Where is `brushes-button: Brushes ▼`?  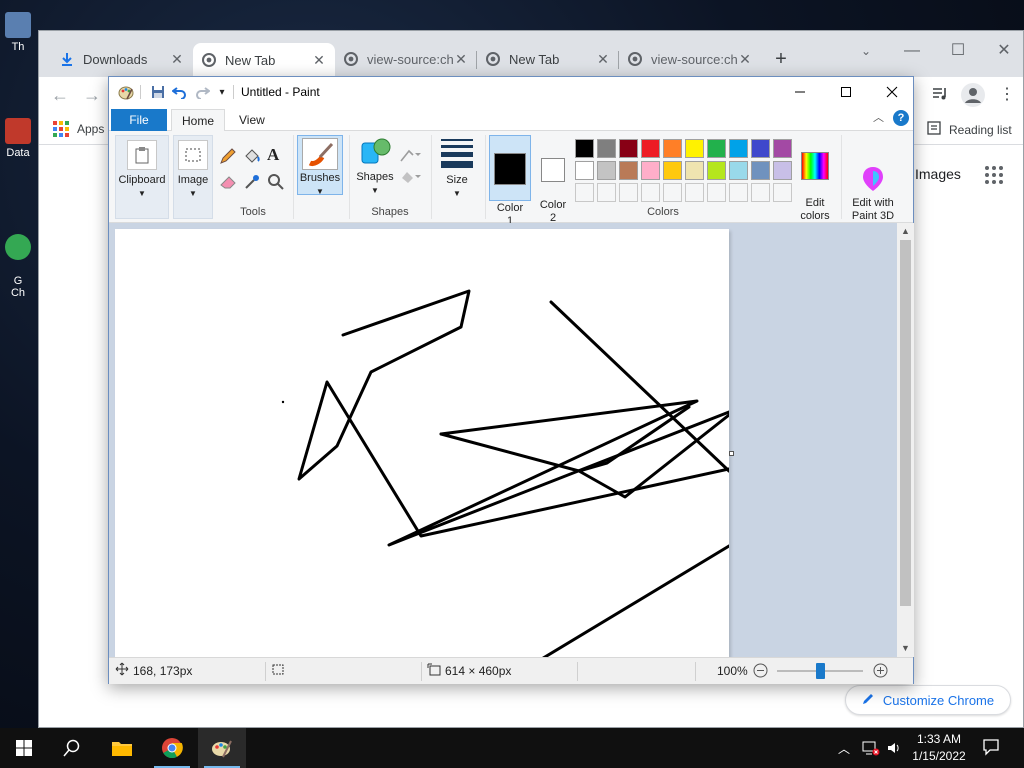
brushes-button: Brushes ▼ is located at coordinates (320, 165).